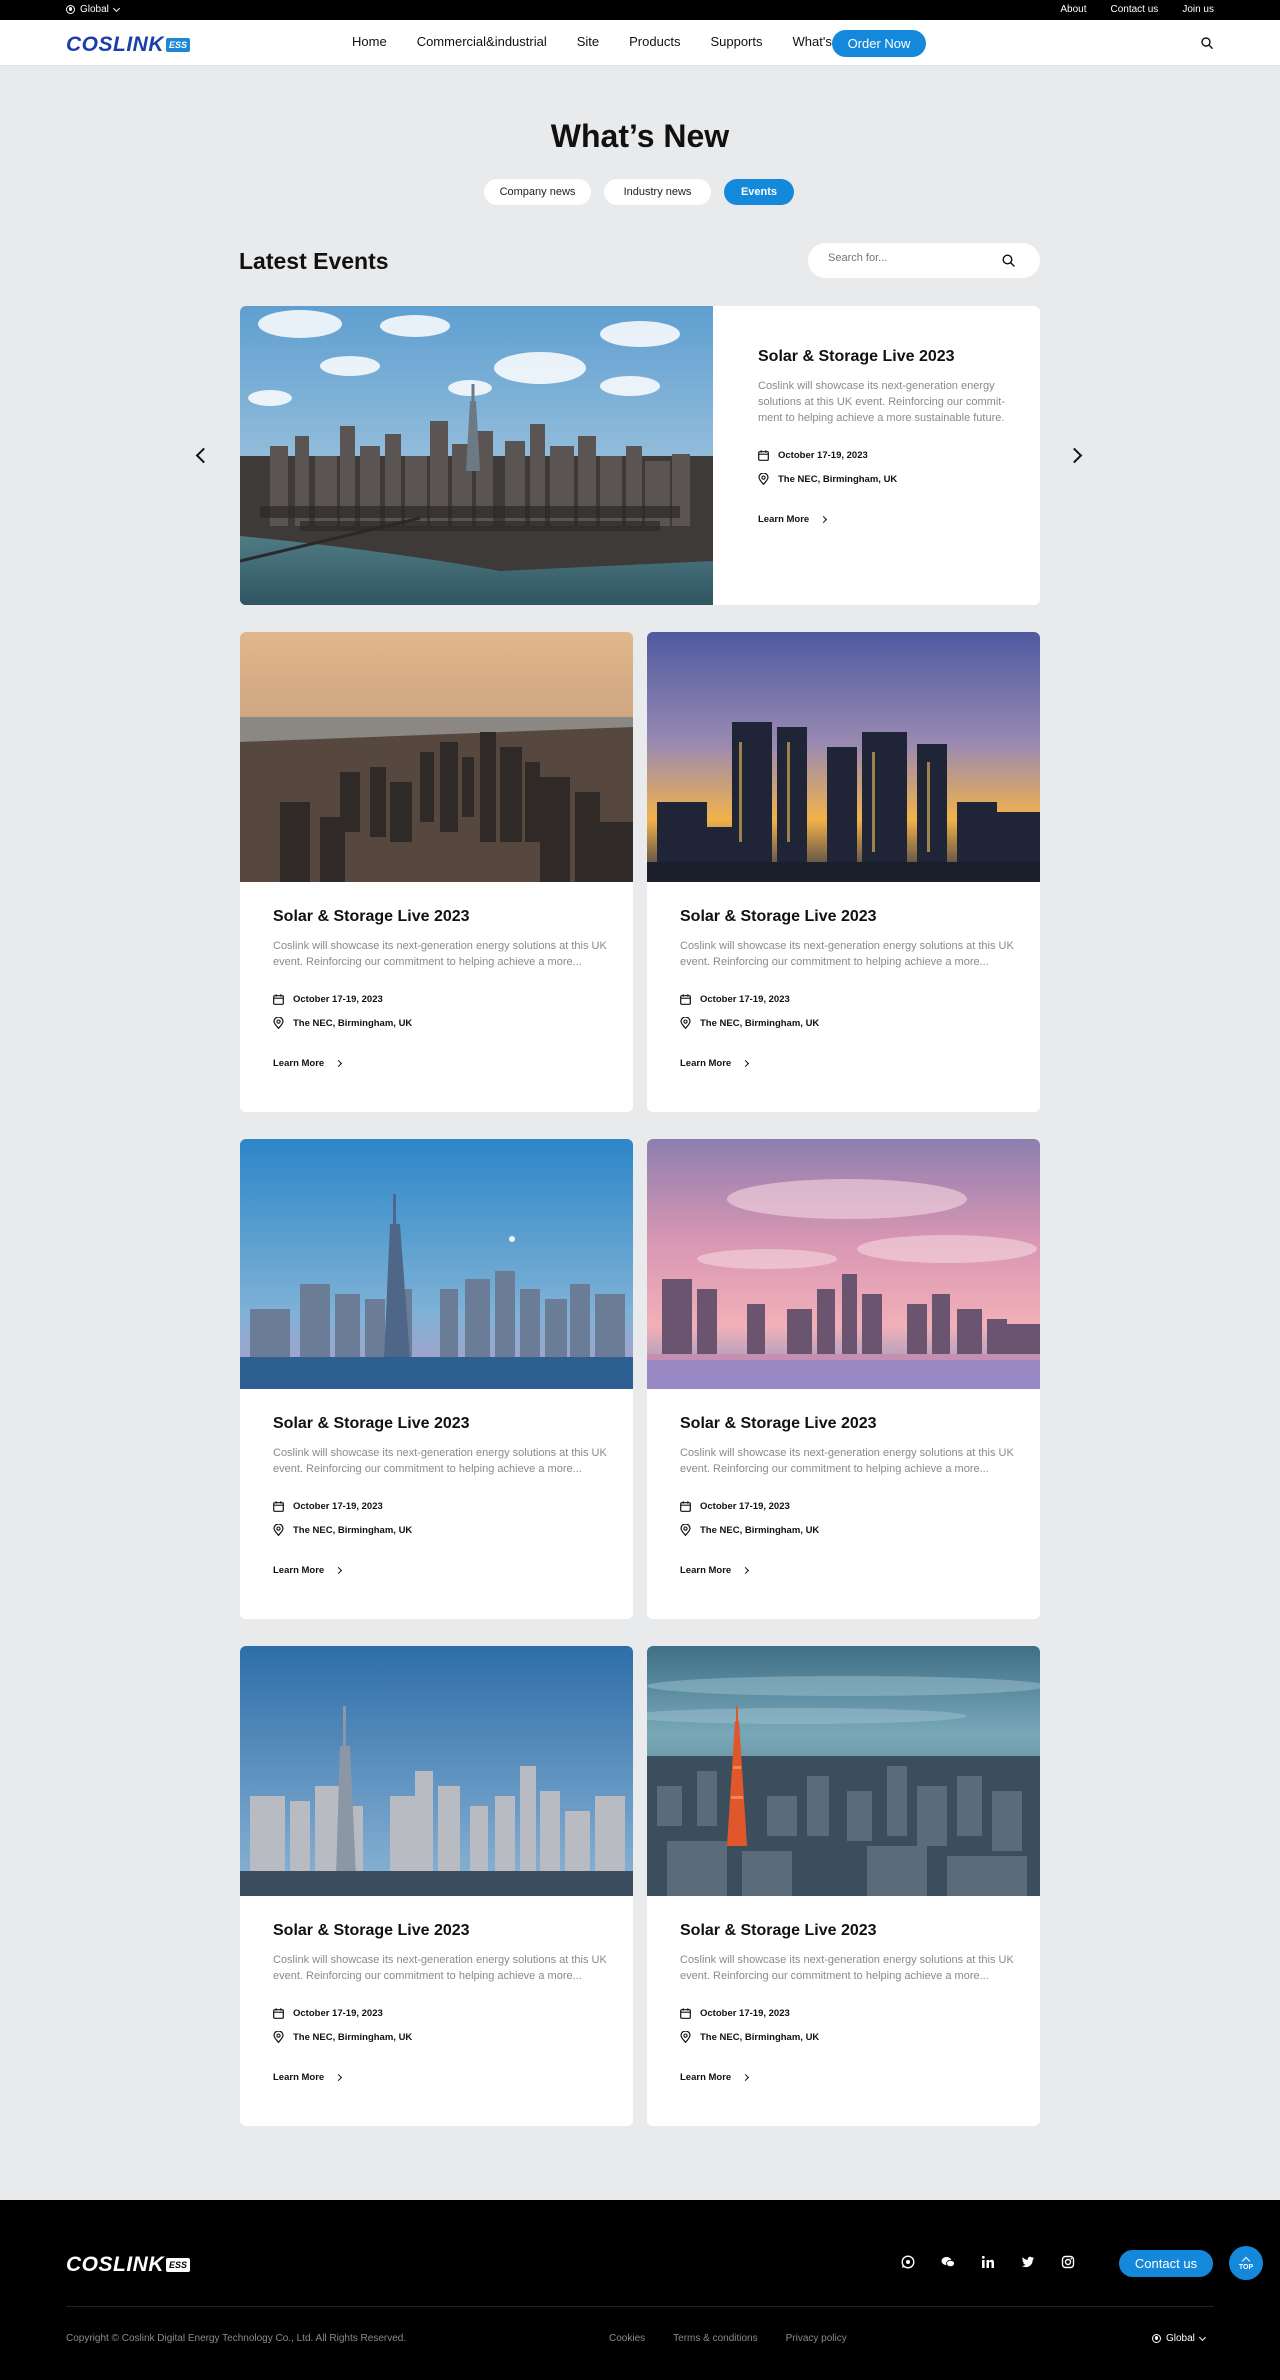  What do you see at coordinates (116, 8) in the screenshot?
I see `chevron-down-icon` at bounding box center [116, 8].